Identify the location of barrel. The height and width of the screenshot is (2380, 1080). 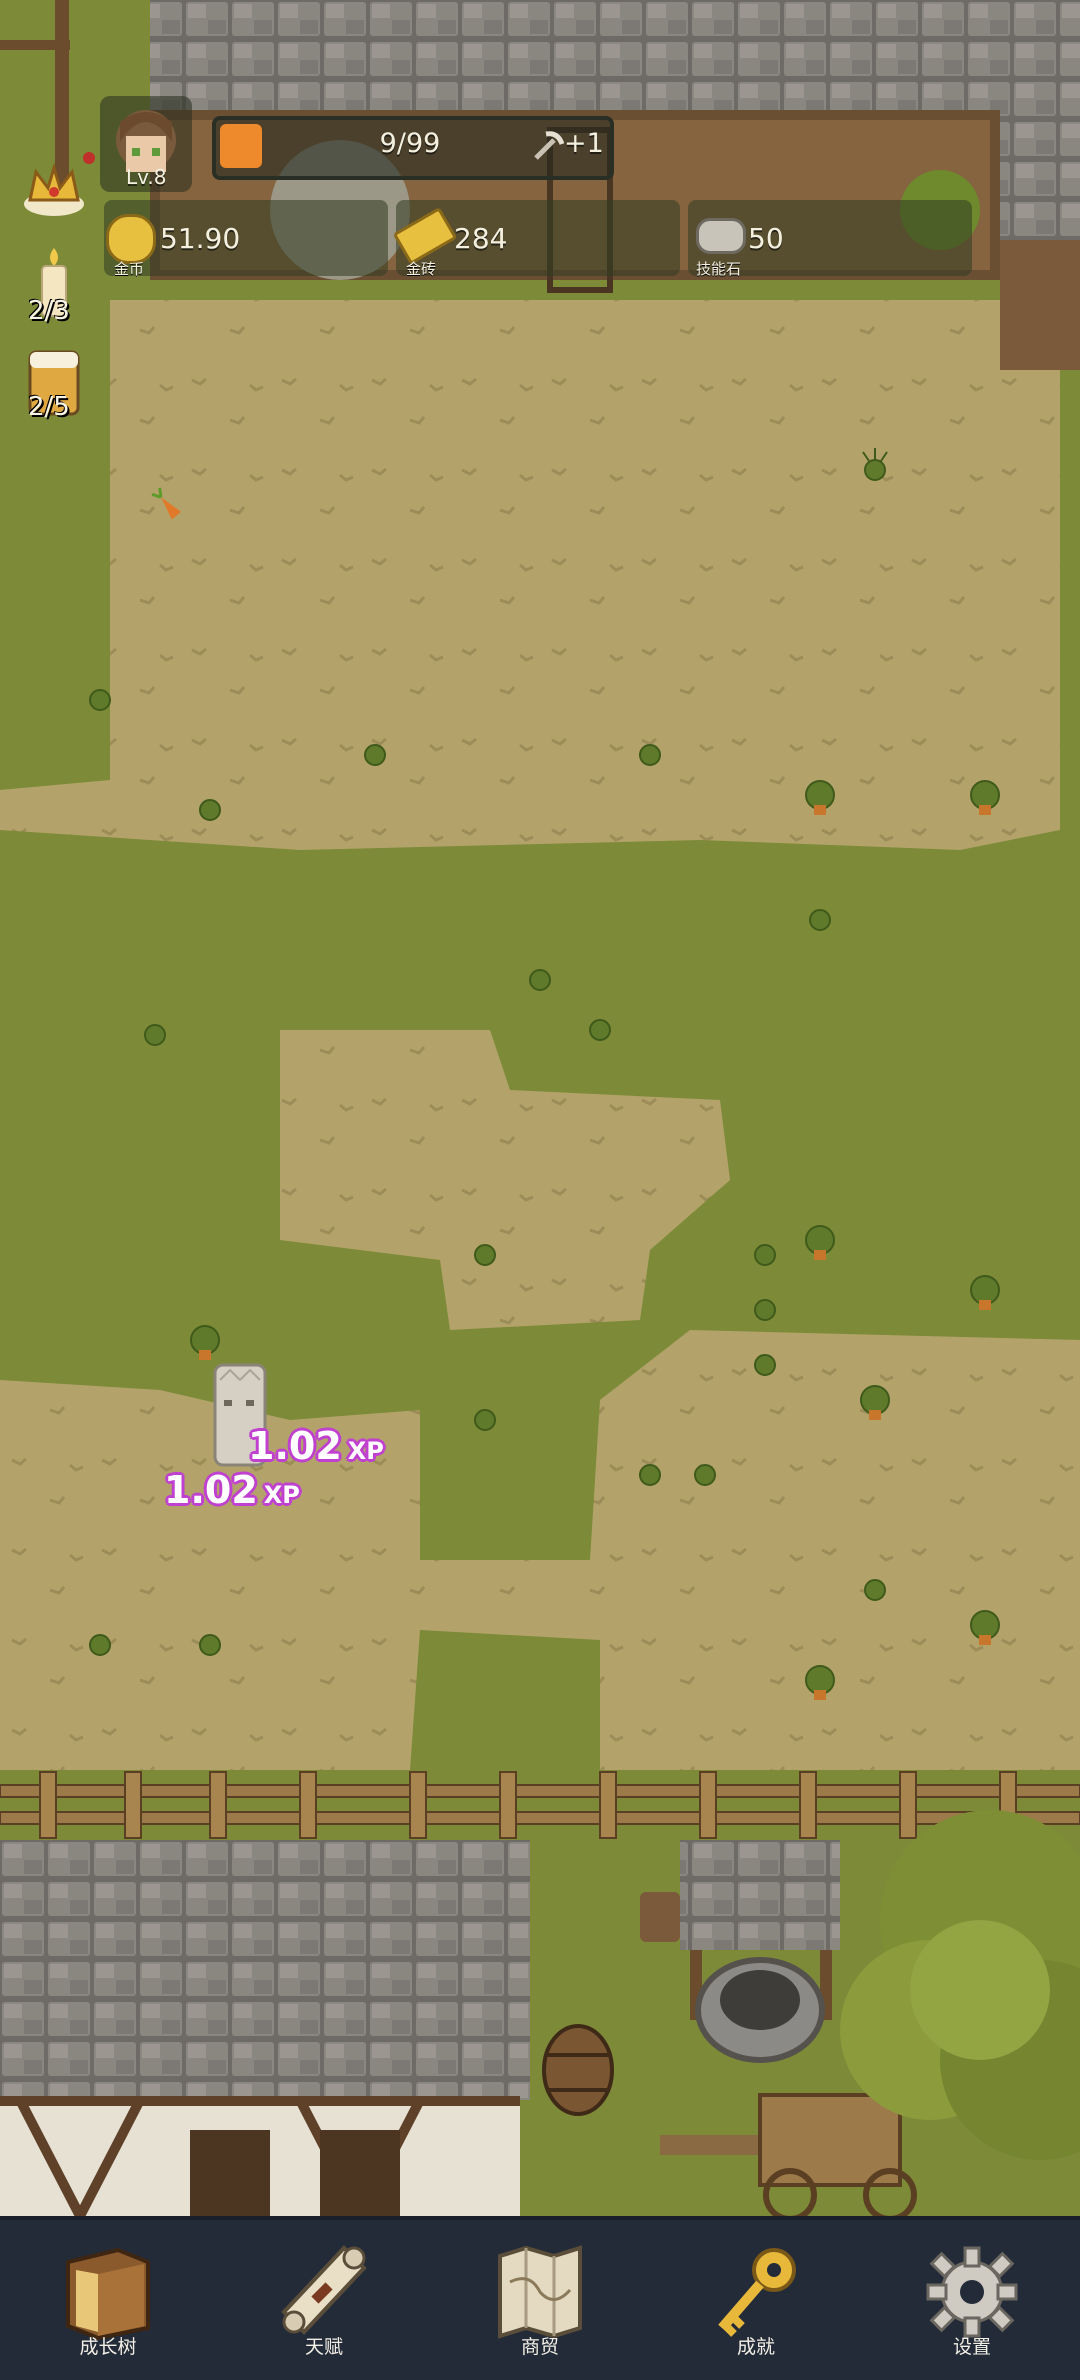
(578, 2070).